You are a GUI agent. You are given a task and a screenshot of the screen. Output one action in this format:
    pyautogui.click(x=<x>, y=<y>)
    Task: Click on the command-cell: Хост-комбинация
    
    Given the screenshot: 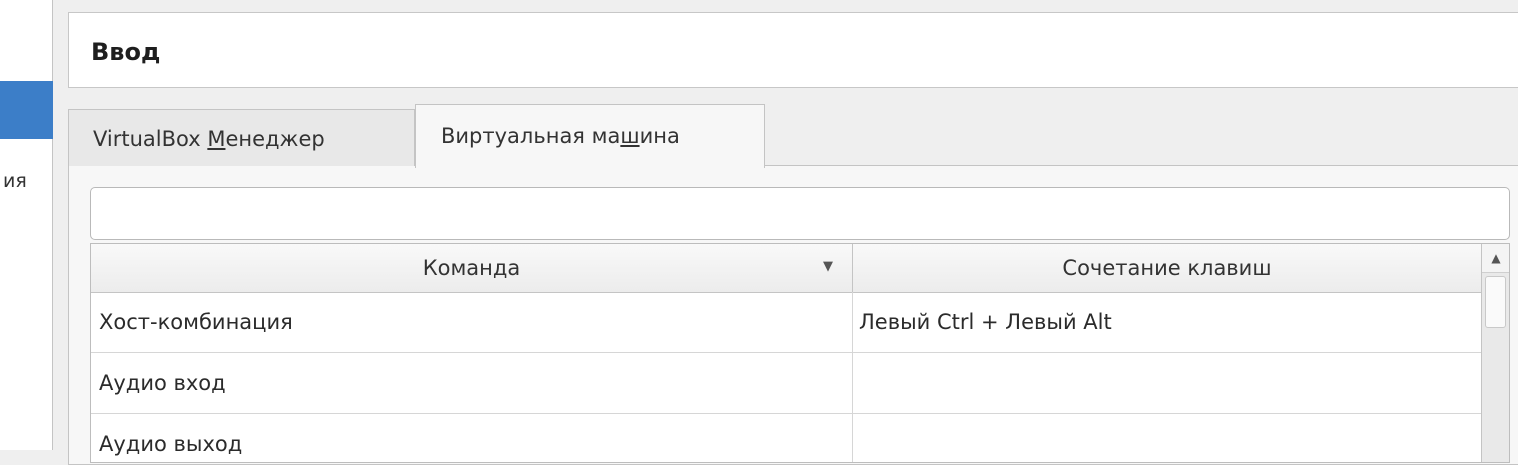 What is the action you would take?
    pyautogui.click(x=472, y=322)
    